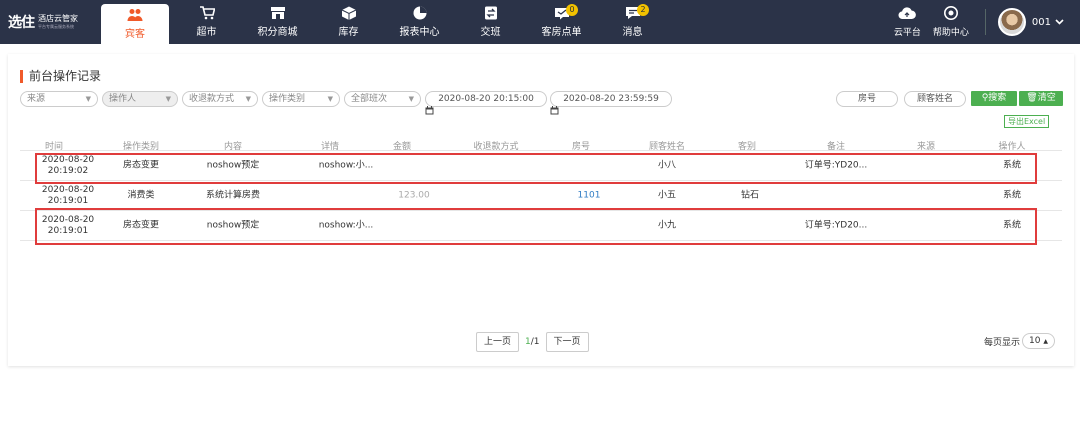 The image size is (1080, 427). What do you see at coordinates (135, 24) in the screenshot?
I see `nav-item-guest: 宾客` at bounding box center [135, 24].